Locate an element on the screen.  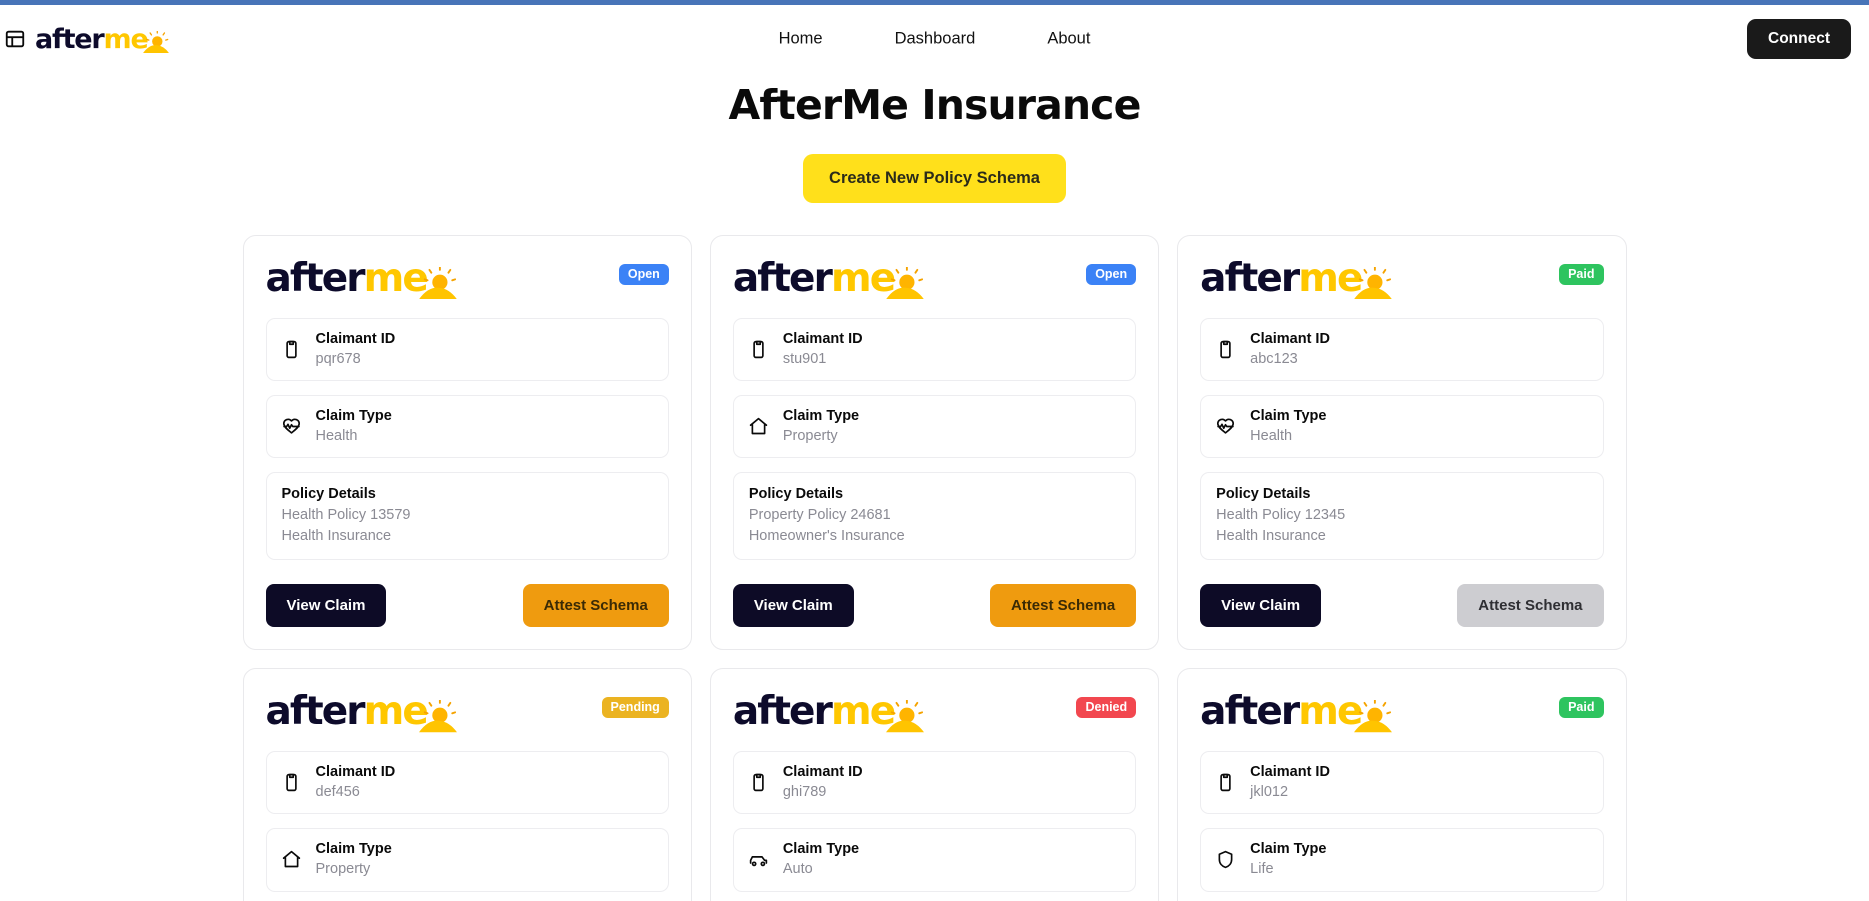
nav-link-about: About is located at coordinates (1068, 39).